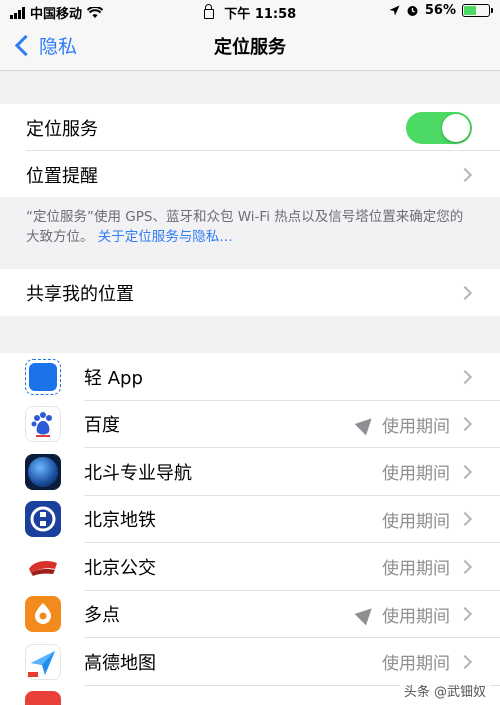 The image size is (500, 705). I want to click on battery-percent: 56%, so click(440, 10).